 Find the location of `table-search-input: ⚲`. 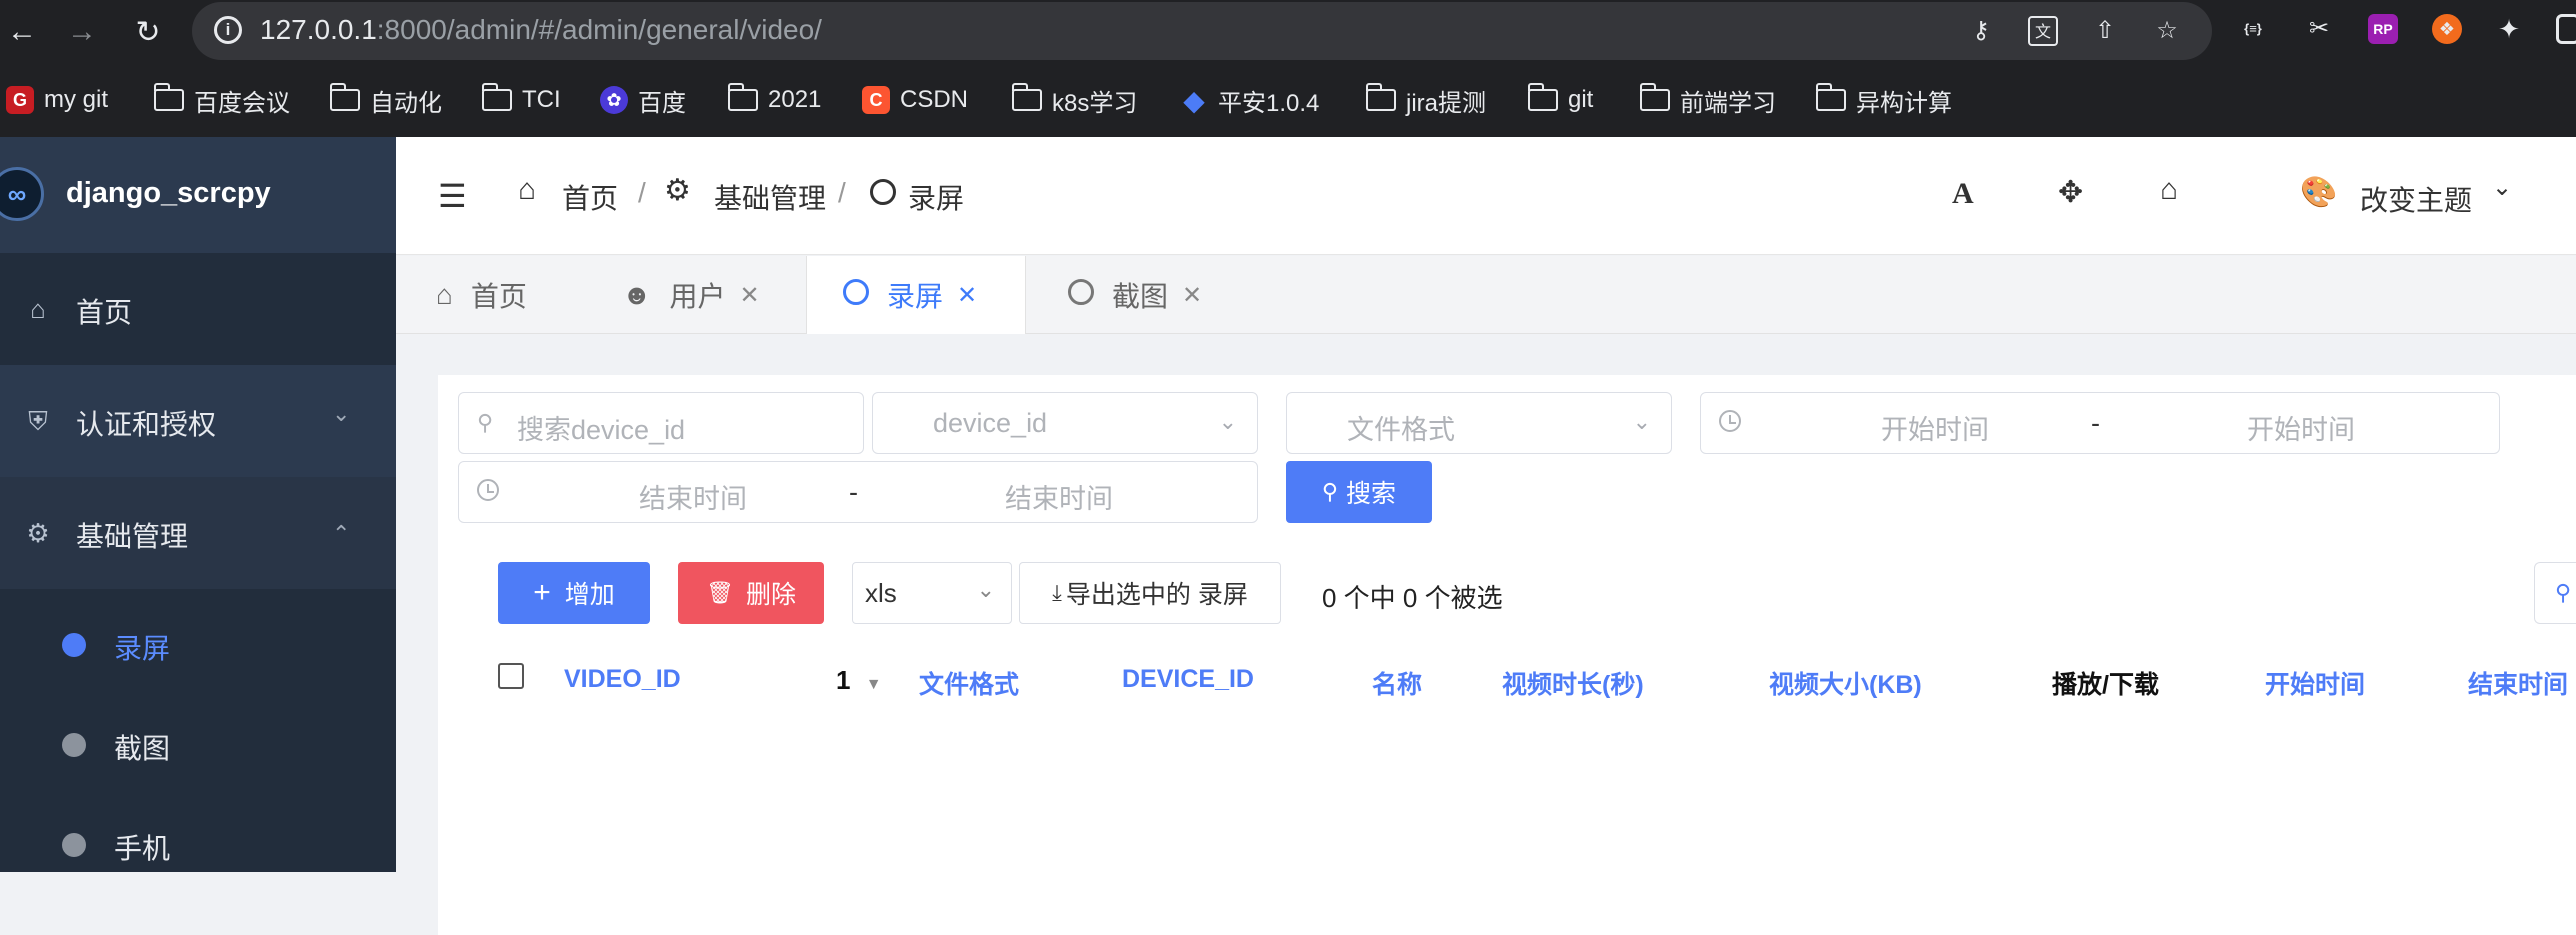

table-search-input: ⚲ is located at coordinates (2555, 593).